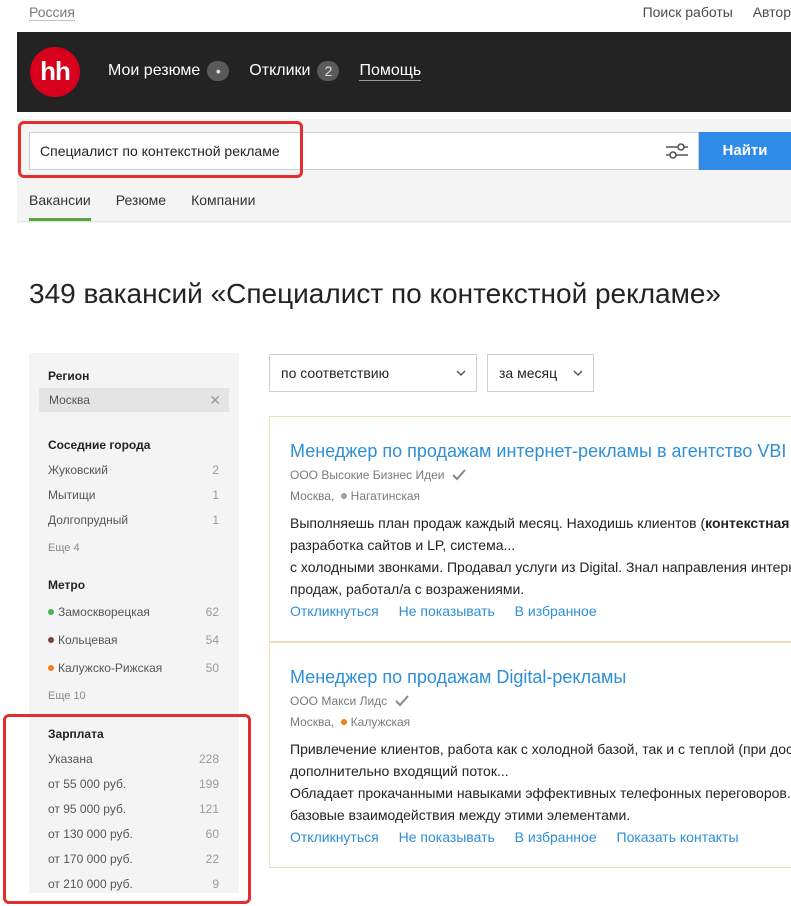 This screenshot has width=791, height=906. I want to click on metro-item: Калужско-Рижская 50, so click(133, 668).